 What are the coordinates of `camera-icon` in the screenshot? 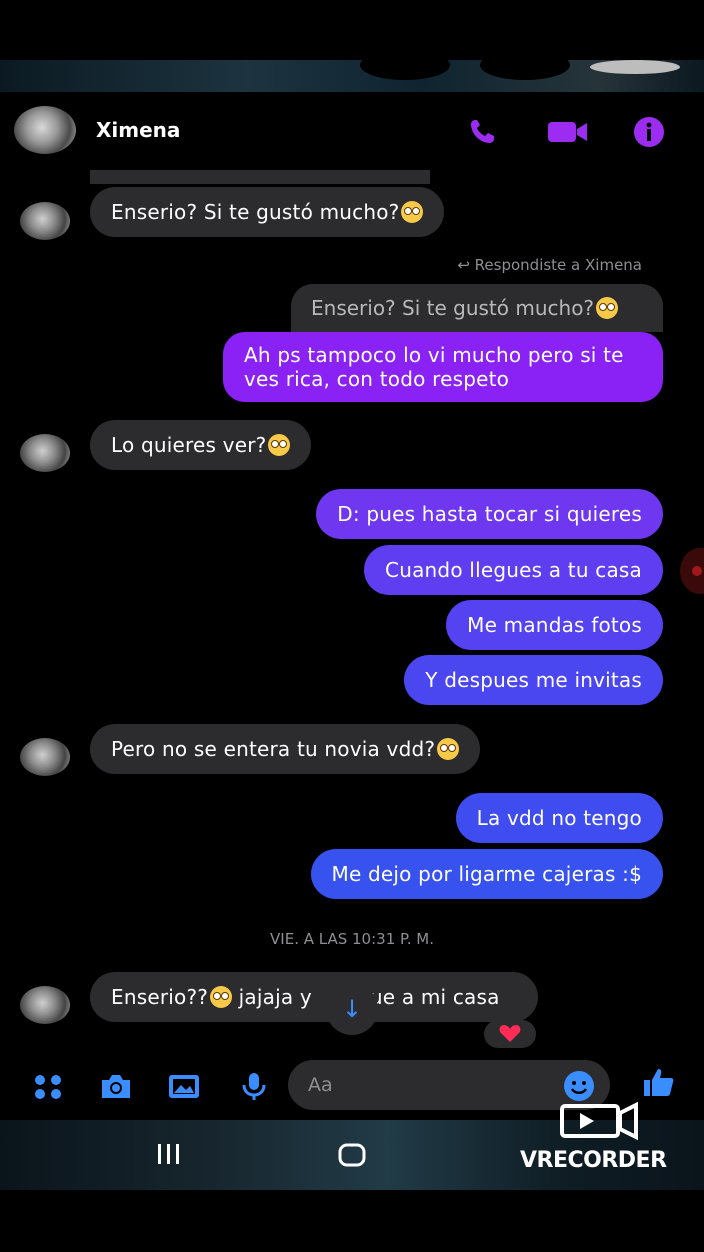 It's located at (116, 1086).